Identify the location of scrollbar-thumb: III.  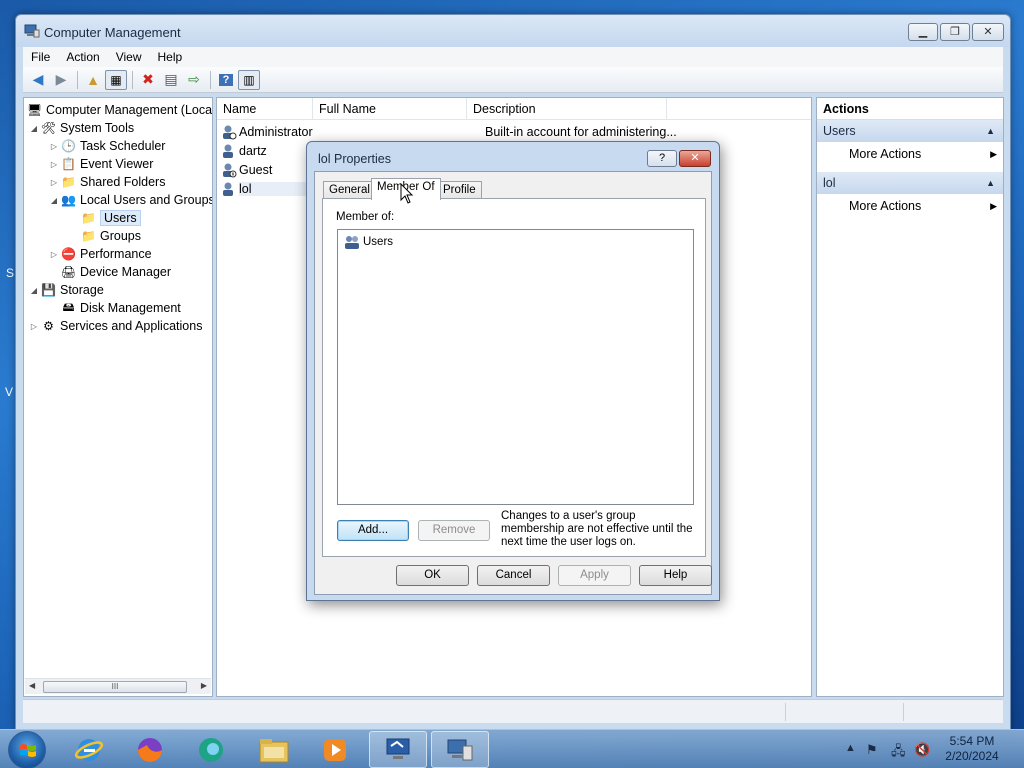
(115, 687).